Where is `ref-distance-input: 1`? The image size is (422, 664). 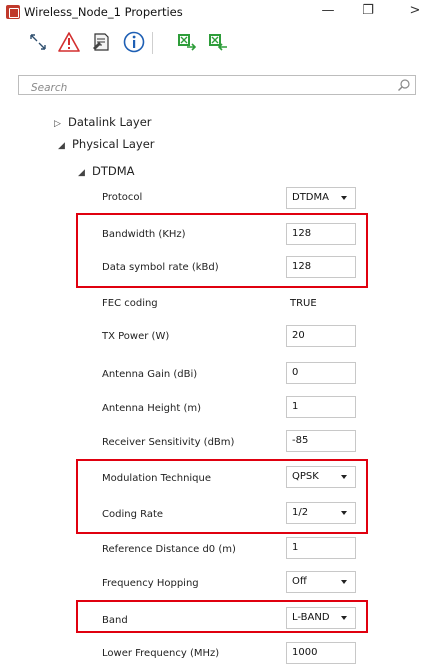 ref-distance-input: 1 is located at coordinates (321, 548).